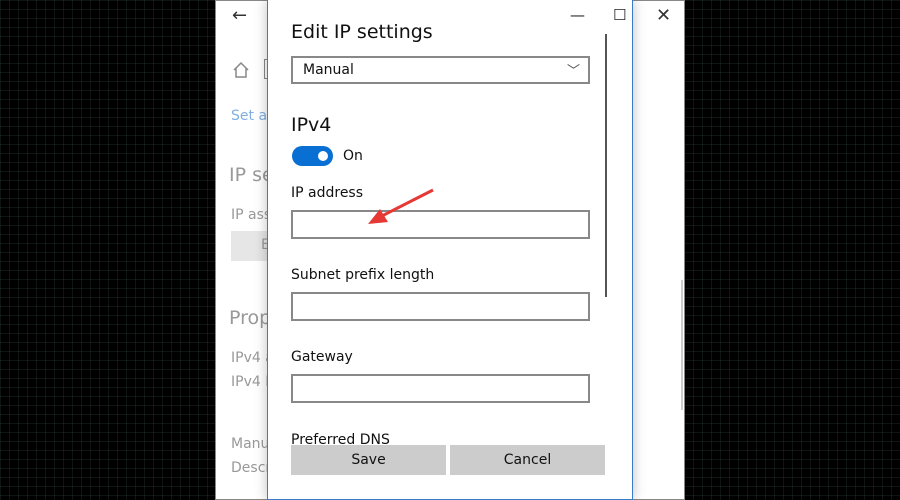 The height and width of the screenshot is (500, 900). I want to click on dropdown-value: Manual, so click(328, 70).